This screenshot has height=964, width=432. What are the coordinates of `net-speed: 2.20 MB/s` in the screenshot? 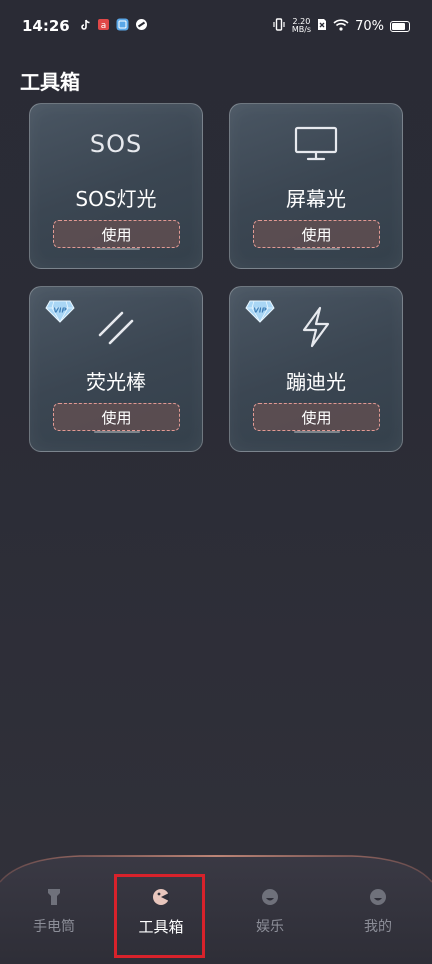 It's located at (301, 26).